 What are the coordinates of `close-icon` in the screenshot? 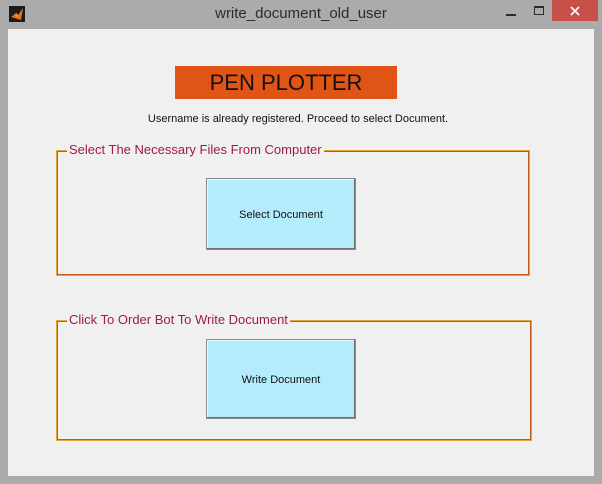 It's located at (575, 10).